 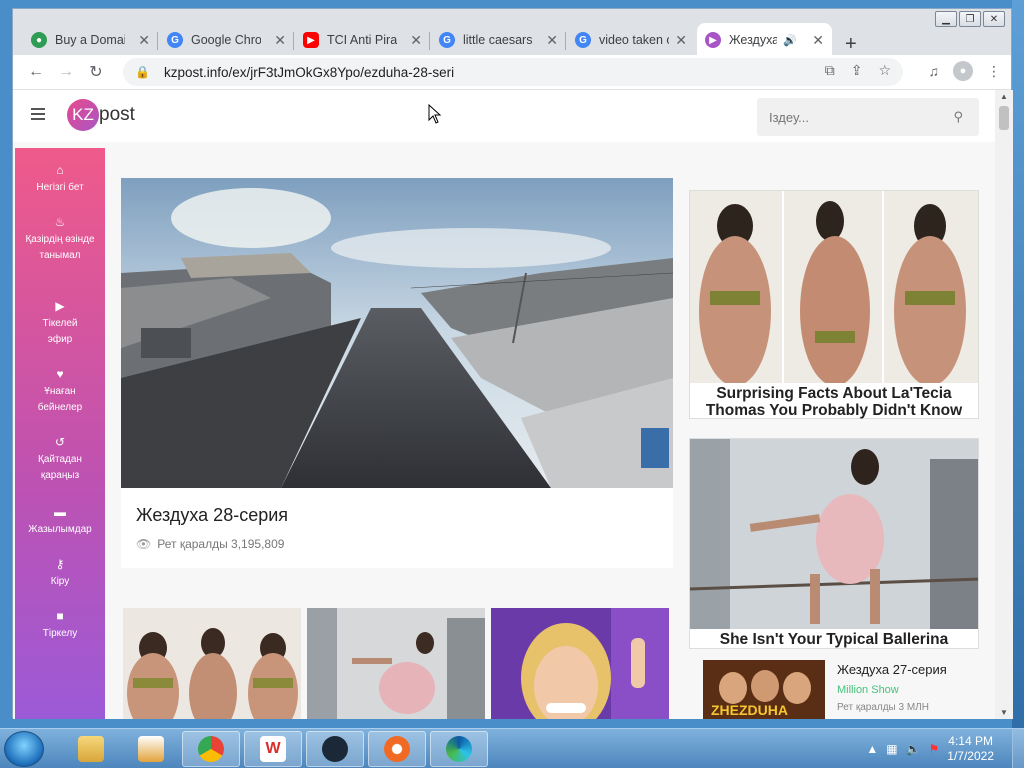 I want to click on nav-register: ■ Тіркелу, so click(x=60, y=625).